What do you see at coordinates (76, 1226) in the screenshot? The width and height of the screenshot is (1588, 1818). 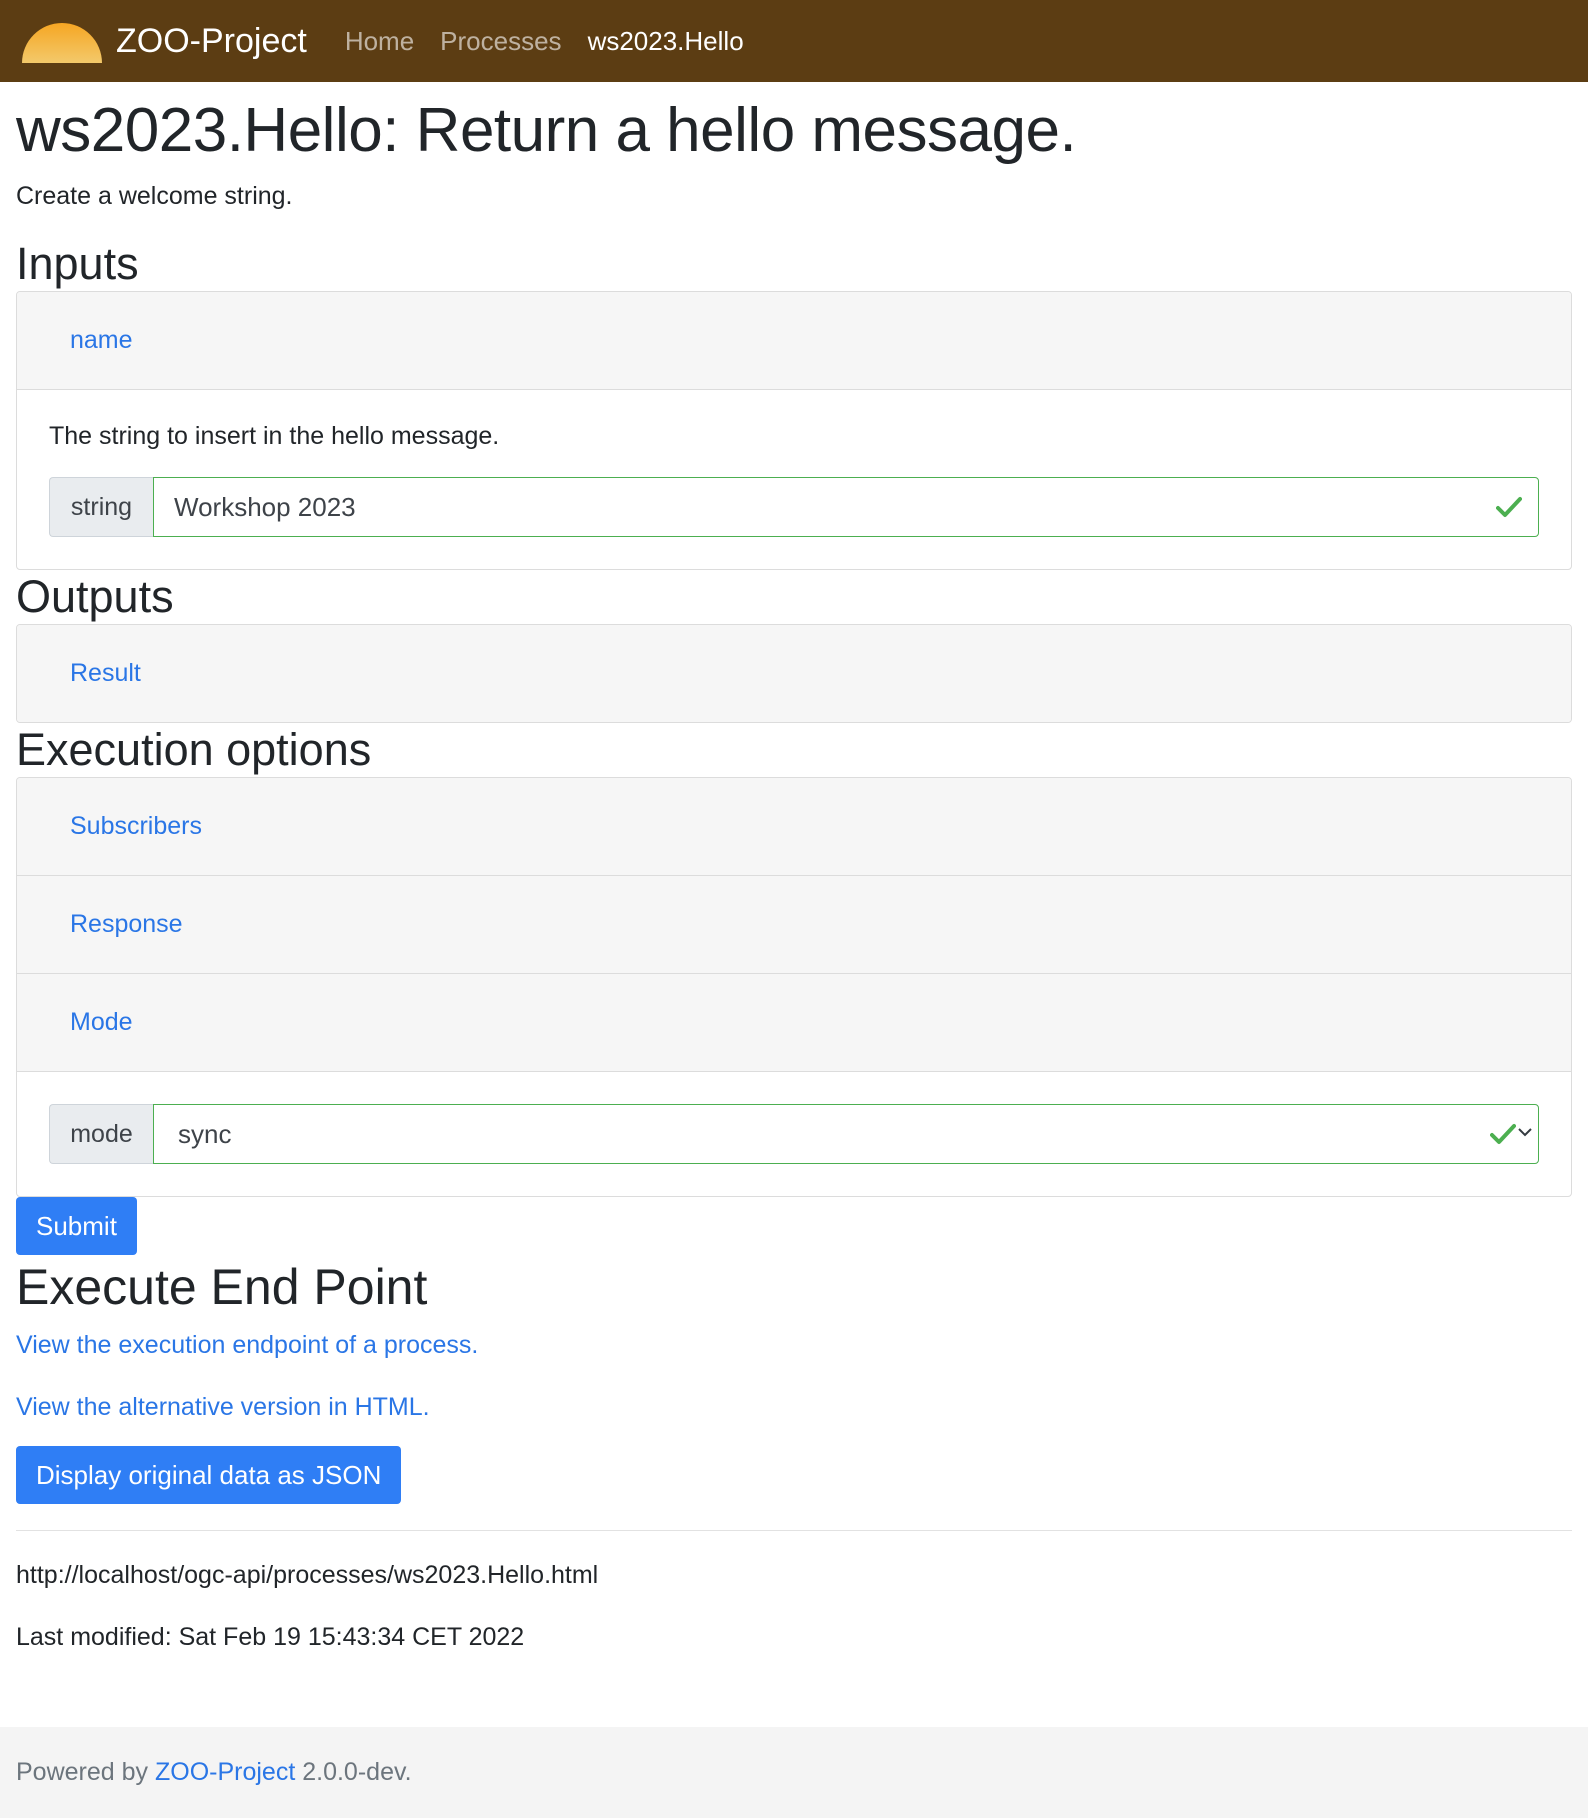 I see `submit-button: Submit` at bounding box center [76, 1226].